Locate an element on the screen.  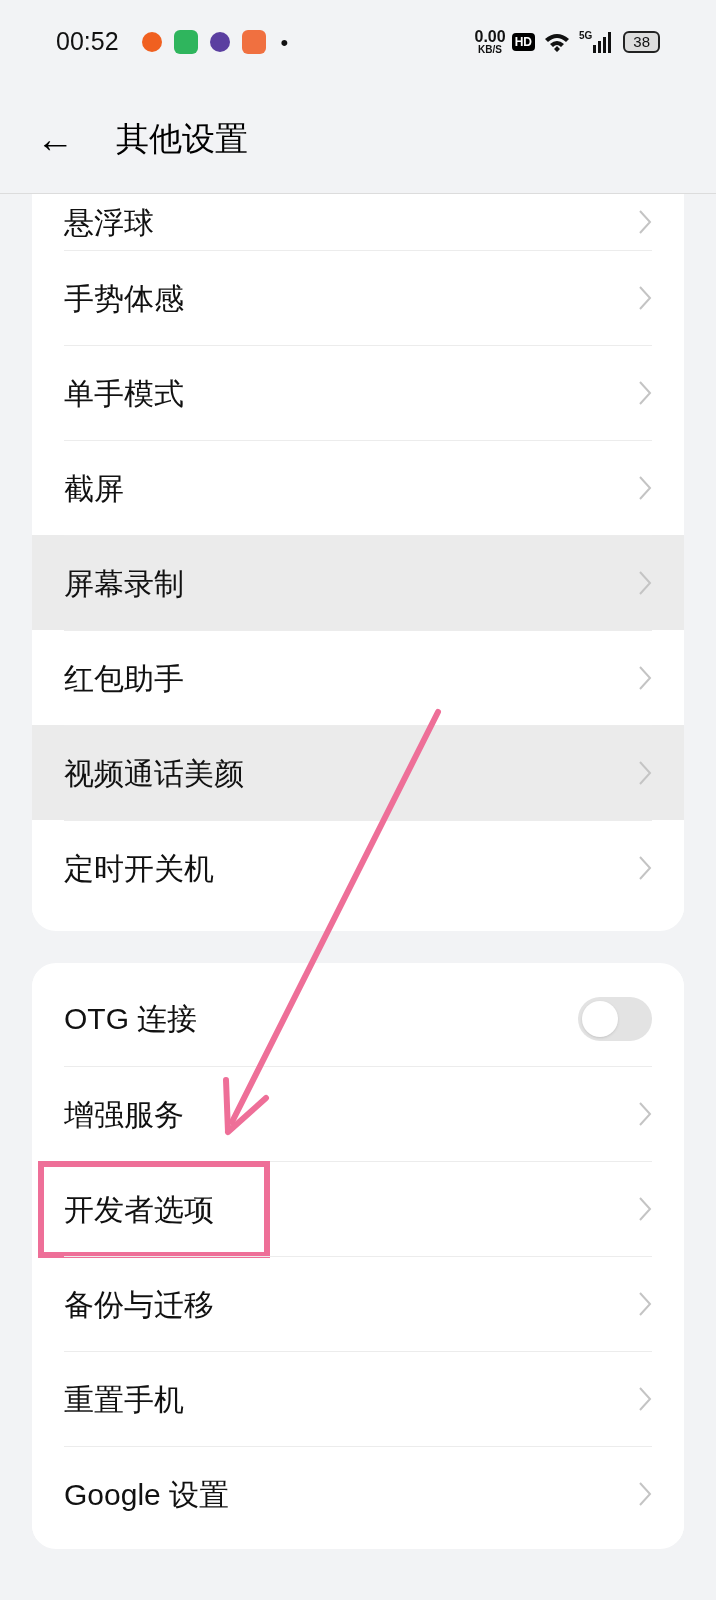
row-label: 截屏 is located at coordinates (94, 488).